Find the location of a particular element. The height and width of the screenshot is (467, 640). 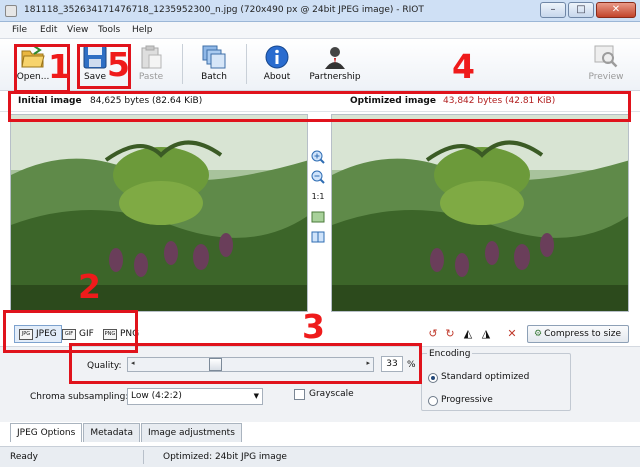

reset-icon: ✕ is located at coordinates (512, 334).